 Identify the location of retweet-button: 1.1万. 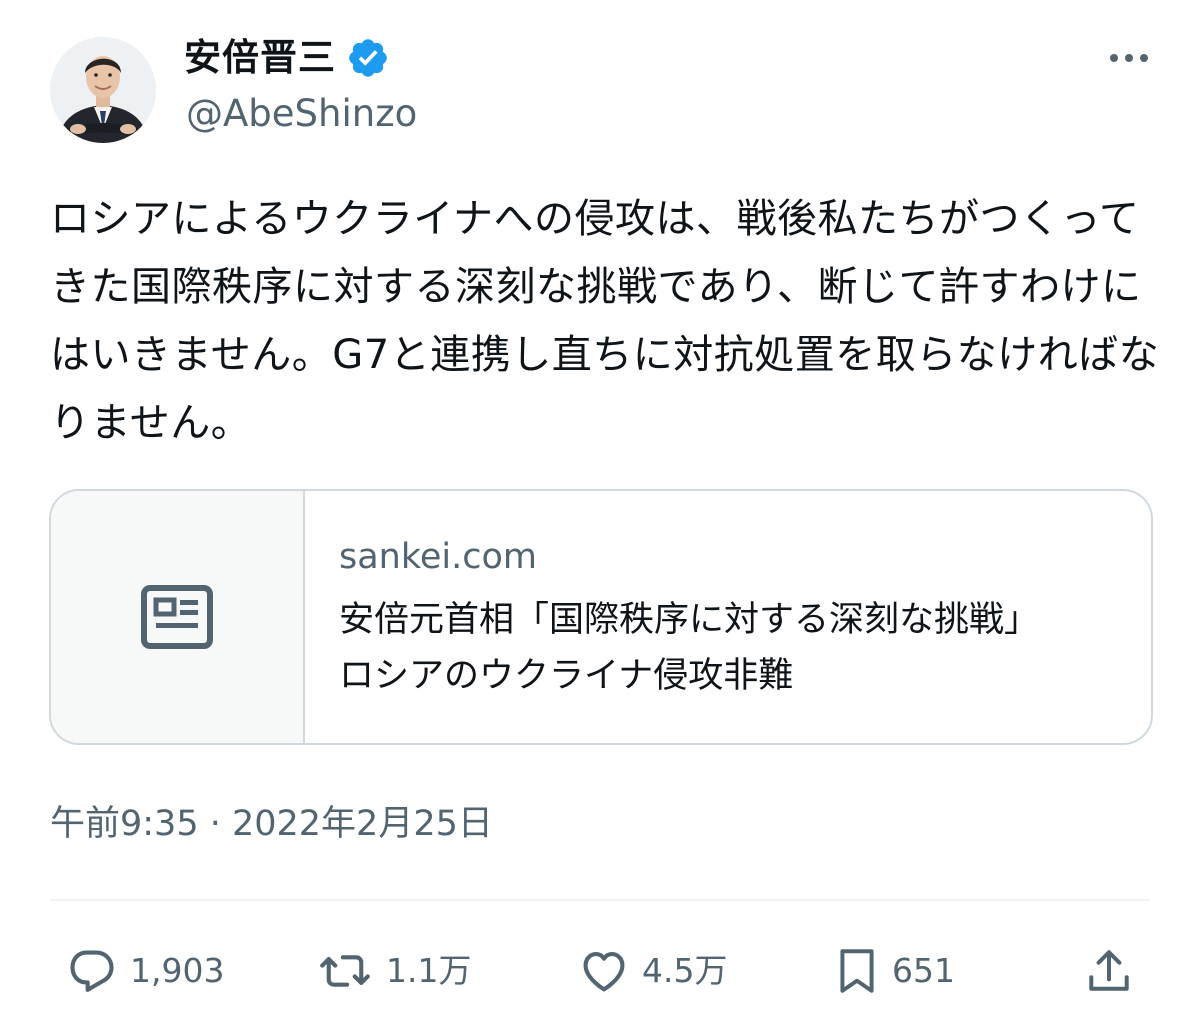
(392, 971).